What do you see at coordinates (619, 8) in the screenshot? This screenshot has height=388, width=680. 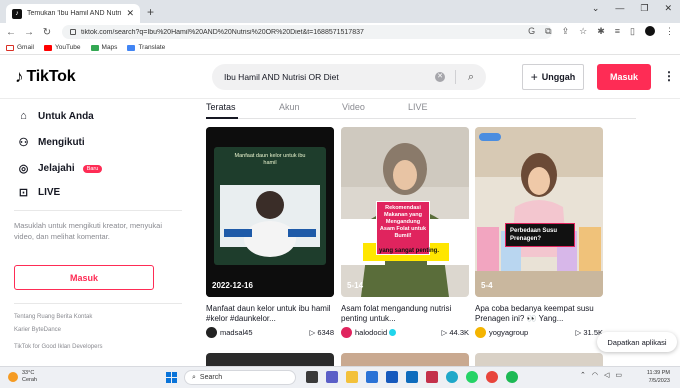 I see `minimize-icon: —` at bounding box center [619, 8].